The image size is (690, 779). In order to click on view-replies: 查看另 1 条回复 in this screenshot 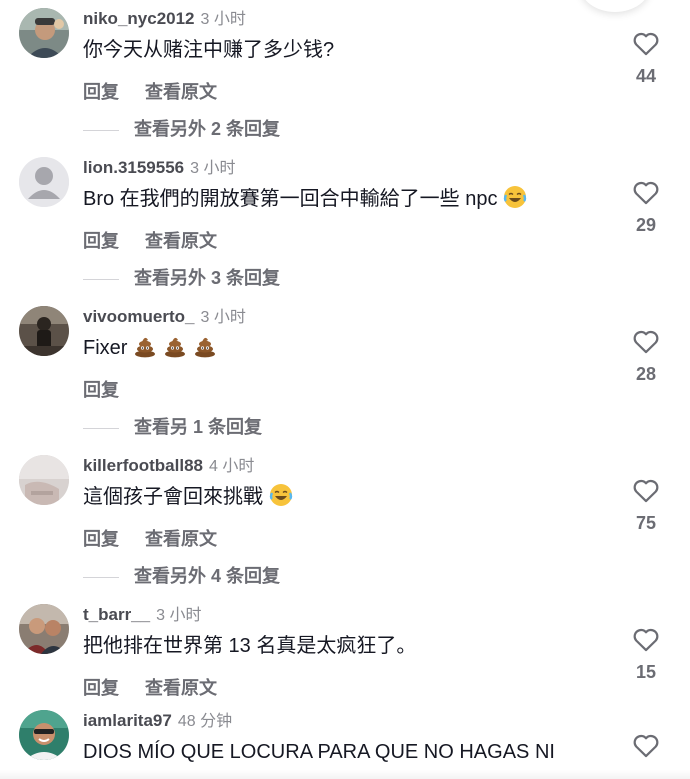, I will do `click(172, 427)`.